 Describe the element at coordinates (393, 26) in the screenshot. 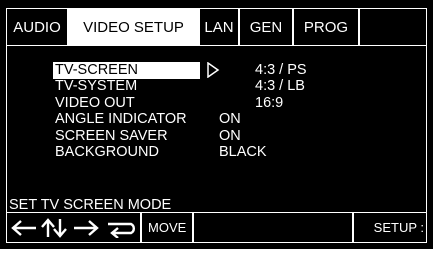

I see `tab-empty` at that location.